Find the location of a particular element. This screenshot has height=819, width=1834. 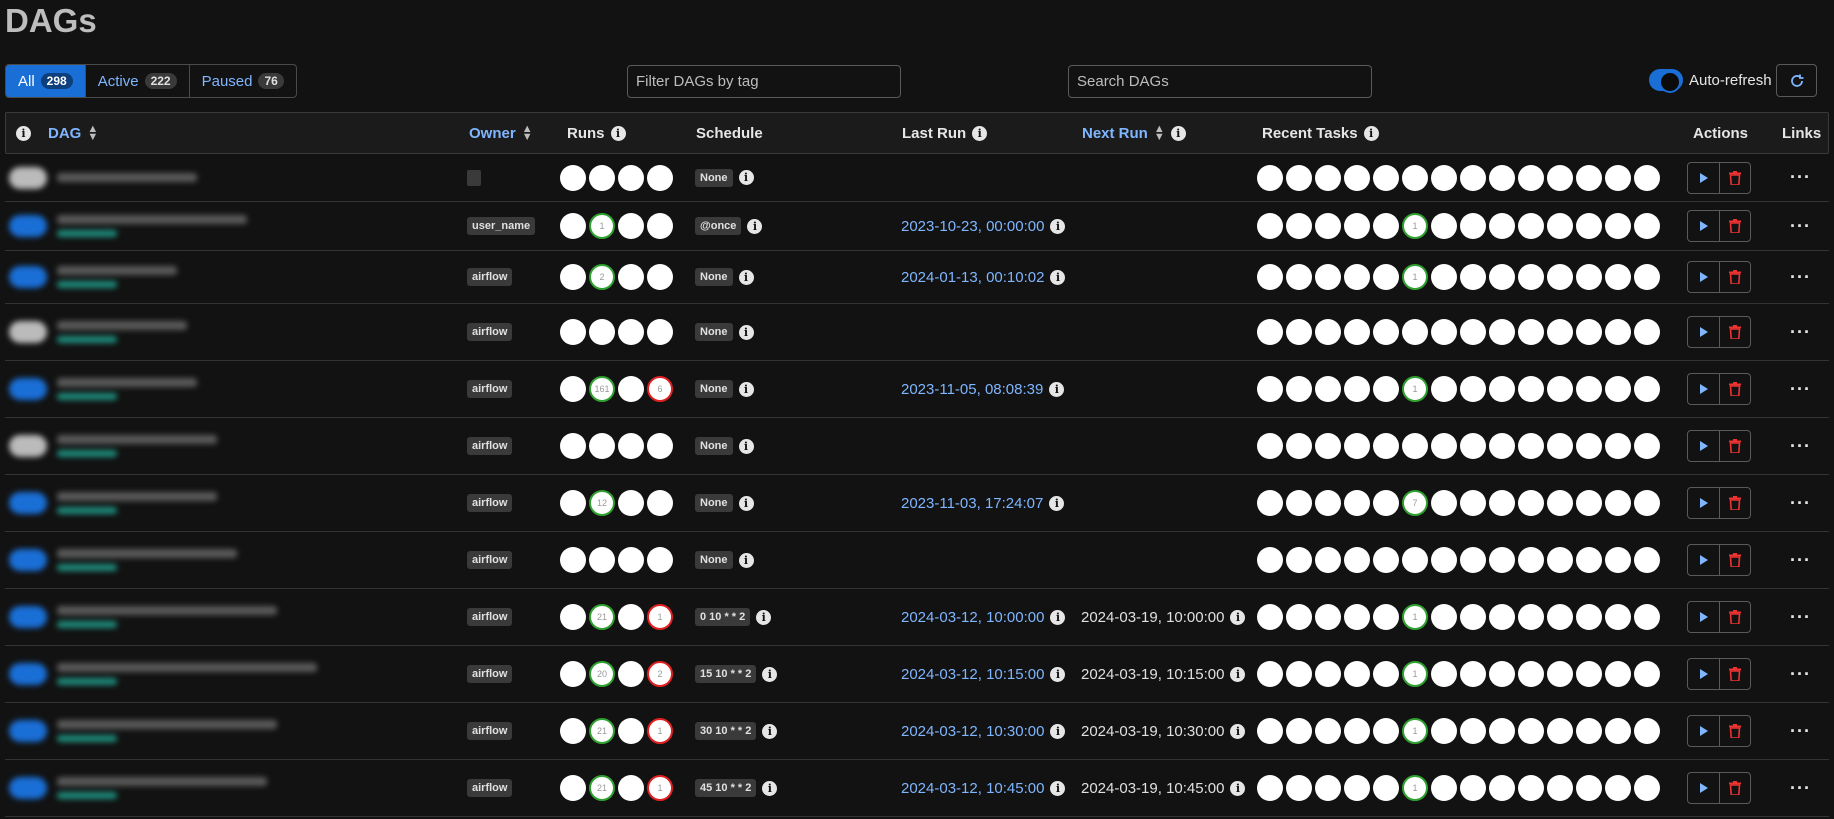

schedule-badge: 15 10 * * 2 is located at coordinates (726, 674).